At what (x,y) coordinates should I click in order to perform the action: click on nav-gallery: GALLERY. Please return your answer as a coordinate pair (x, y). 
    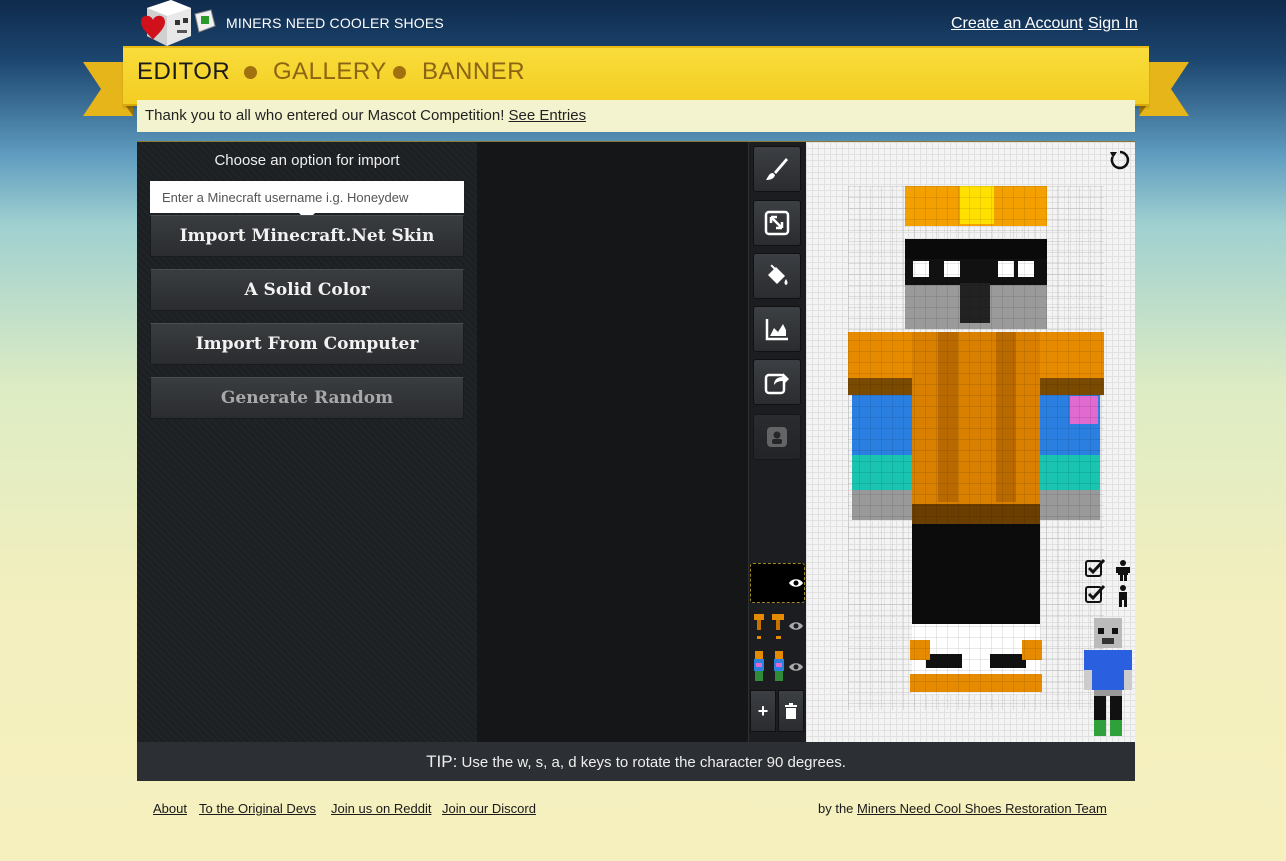
    Looking at the image, I should click on (330, 72).